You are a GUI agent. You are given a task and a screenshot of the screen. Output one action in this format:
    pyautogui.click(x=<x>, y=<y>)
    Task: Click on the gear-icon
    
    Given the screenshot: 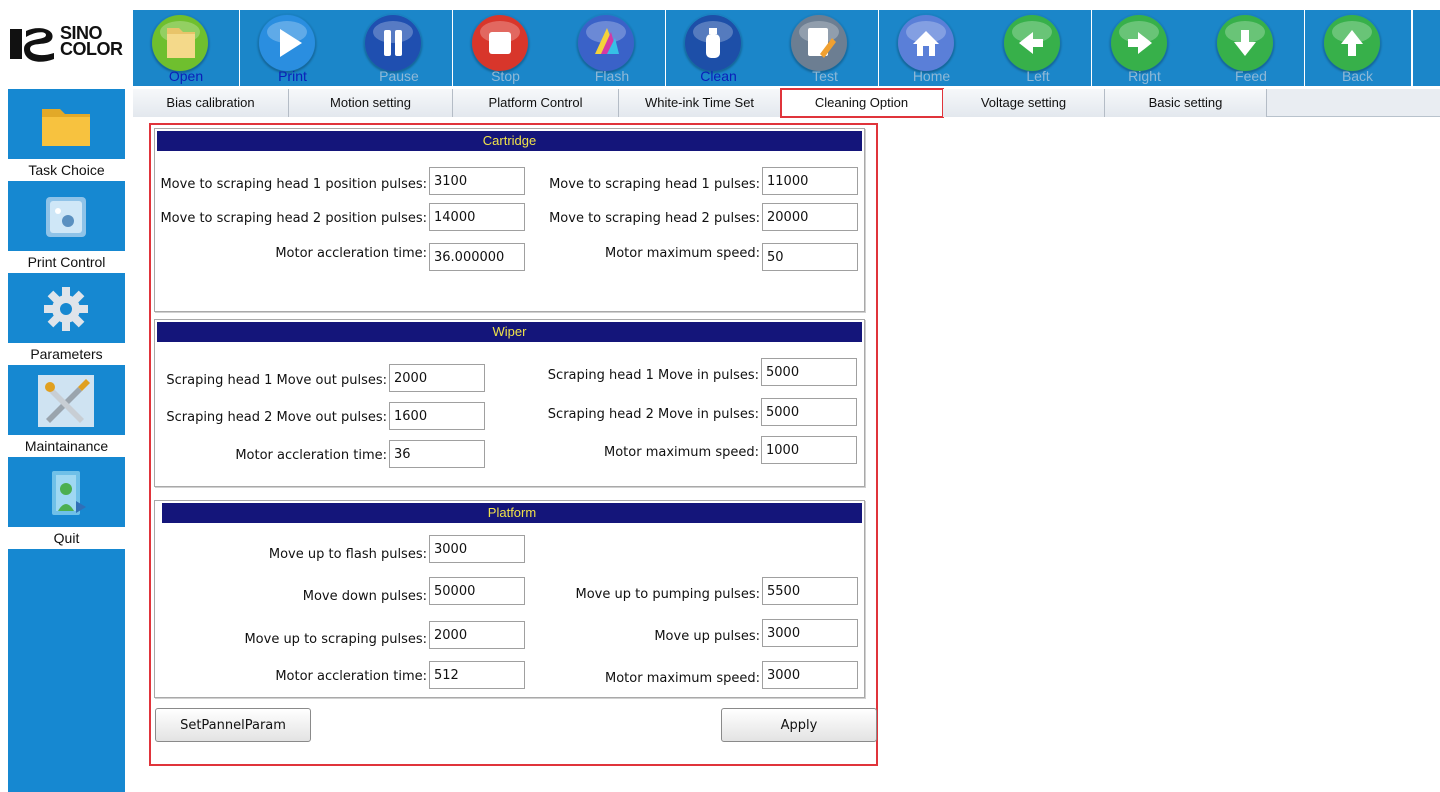 What is the action you would take?
    pyautogui.click(x=66, y=309)
    